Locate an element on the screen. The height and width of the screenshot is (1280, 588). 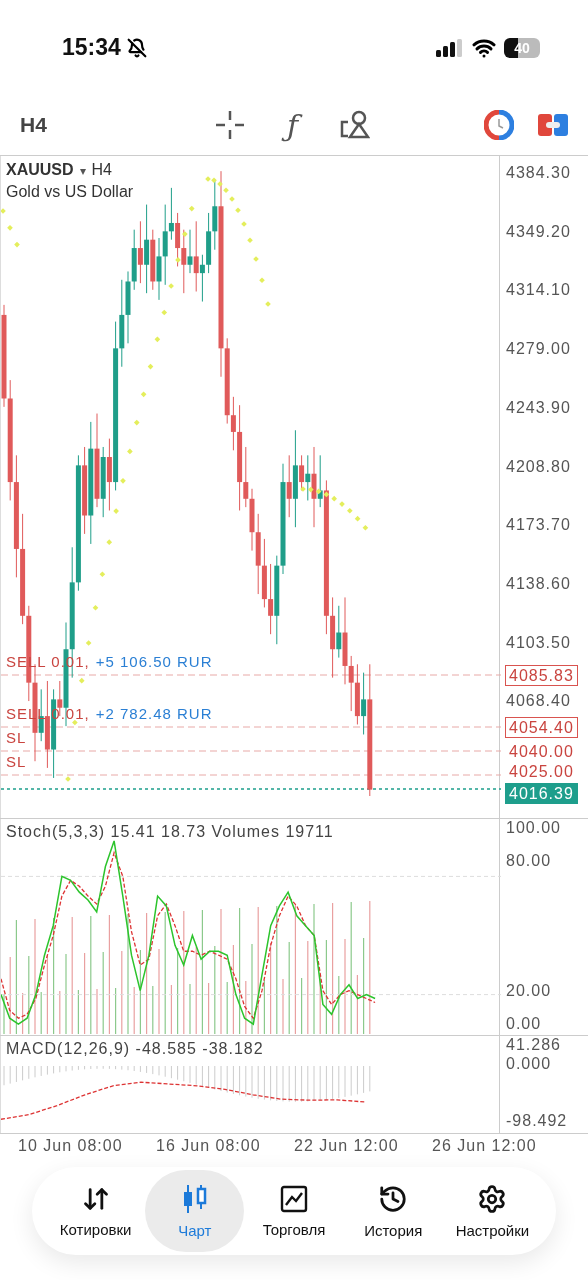
price-label: 4103.50 is located at coordinates (538, 642).